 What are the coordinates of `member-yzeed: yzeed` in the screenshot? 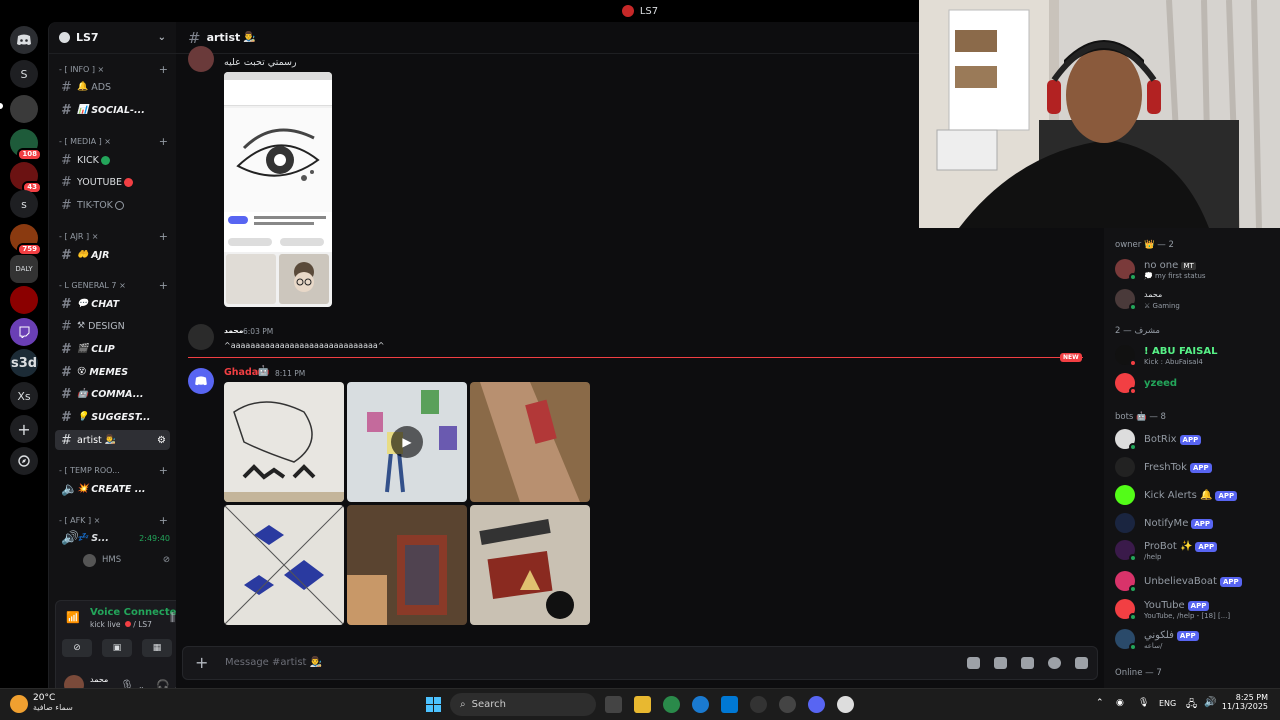 It's located at (1195, 385).